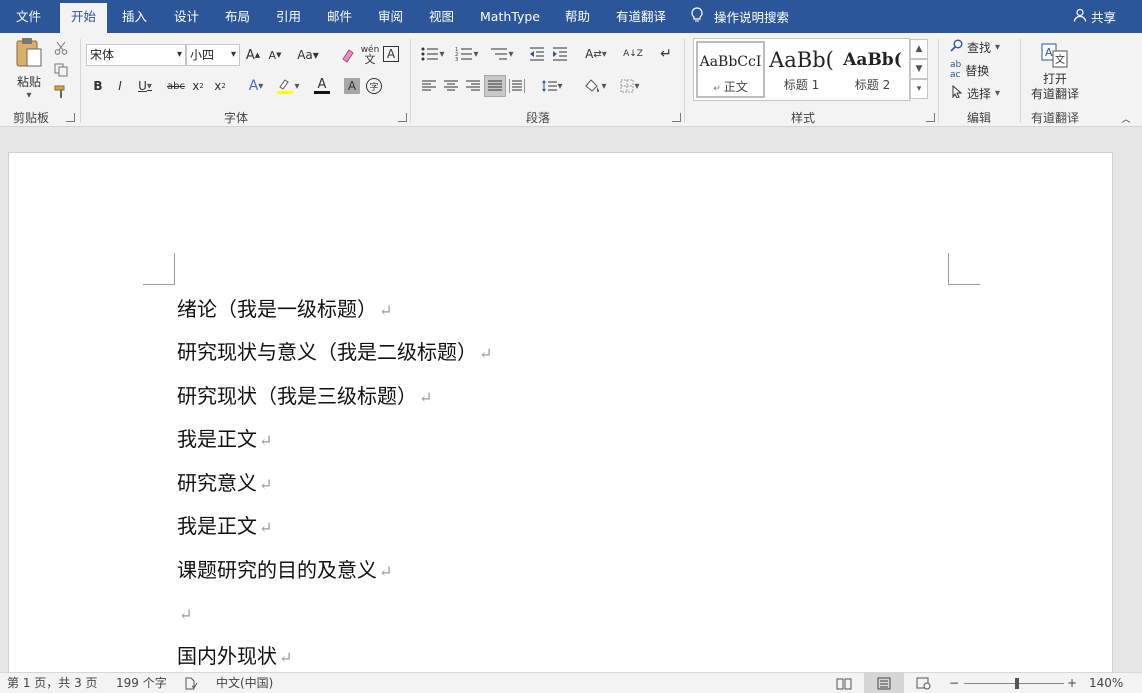 Image resolution: width=1142 pixels, height=693 pixels. I want to click on bold-icon: B, so click(98, 86).